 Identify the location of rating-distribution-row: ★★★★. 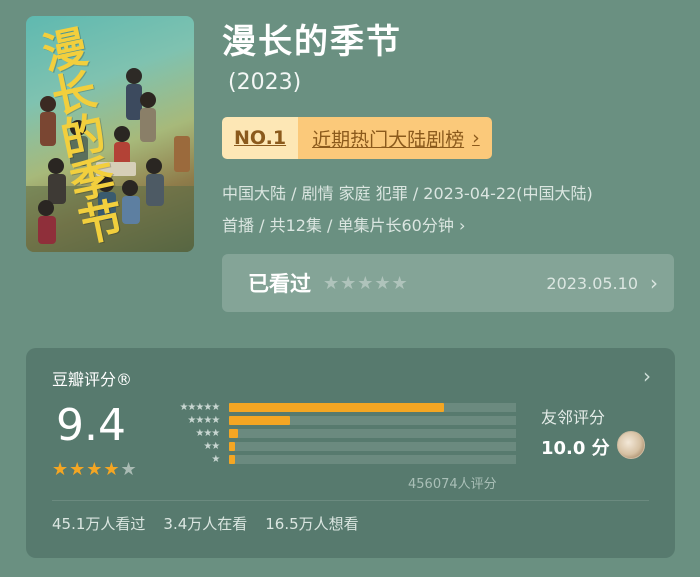
(336, 420).